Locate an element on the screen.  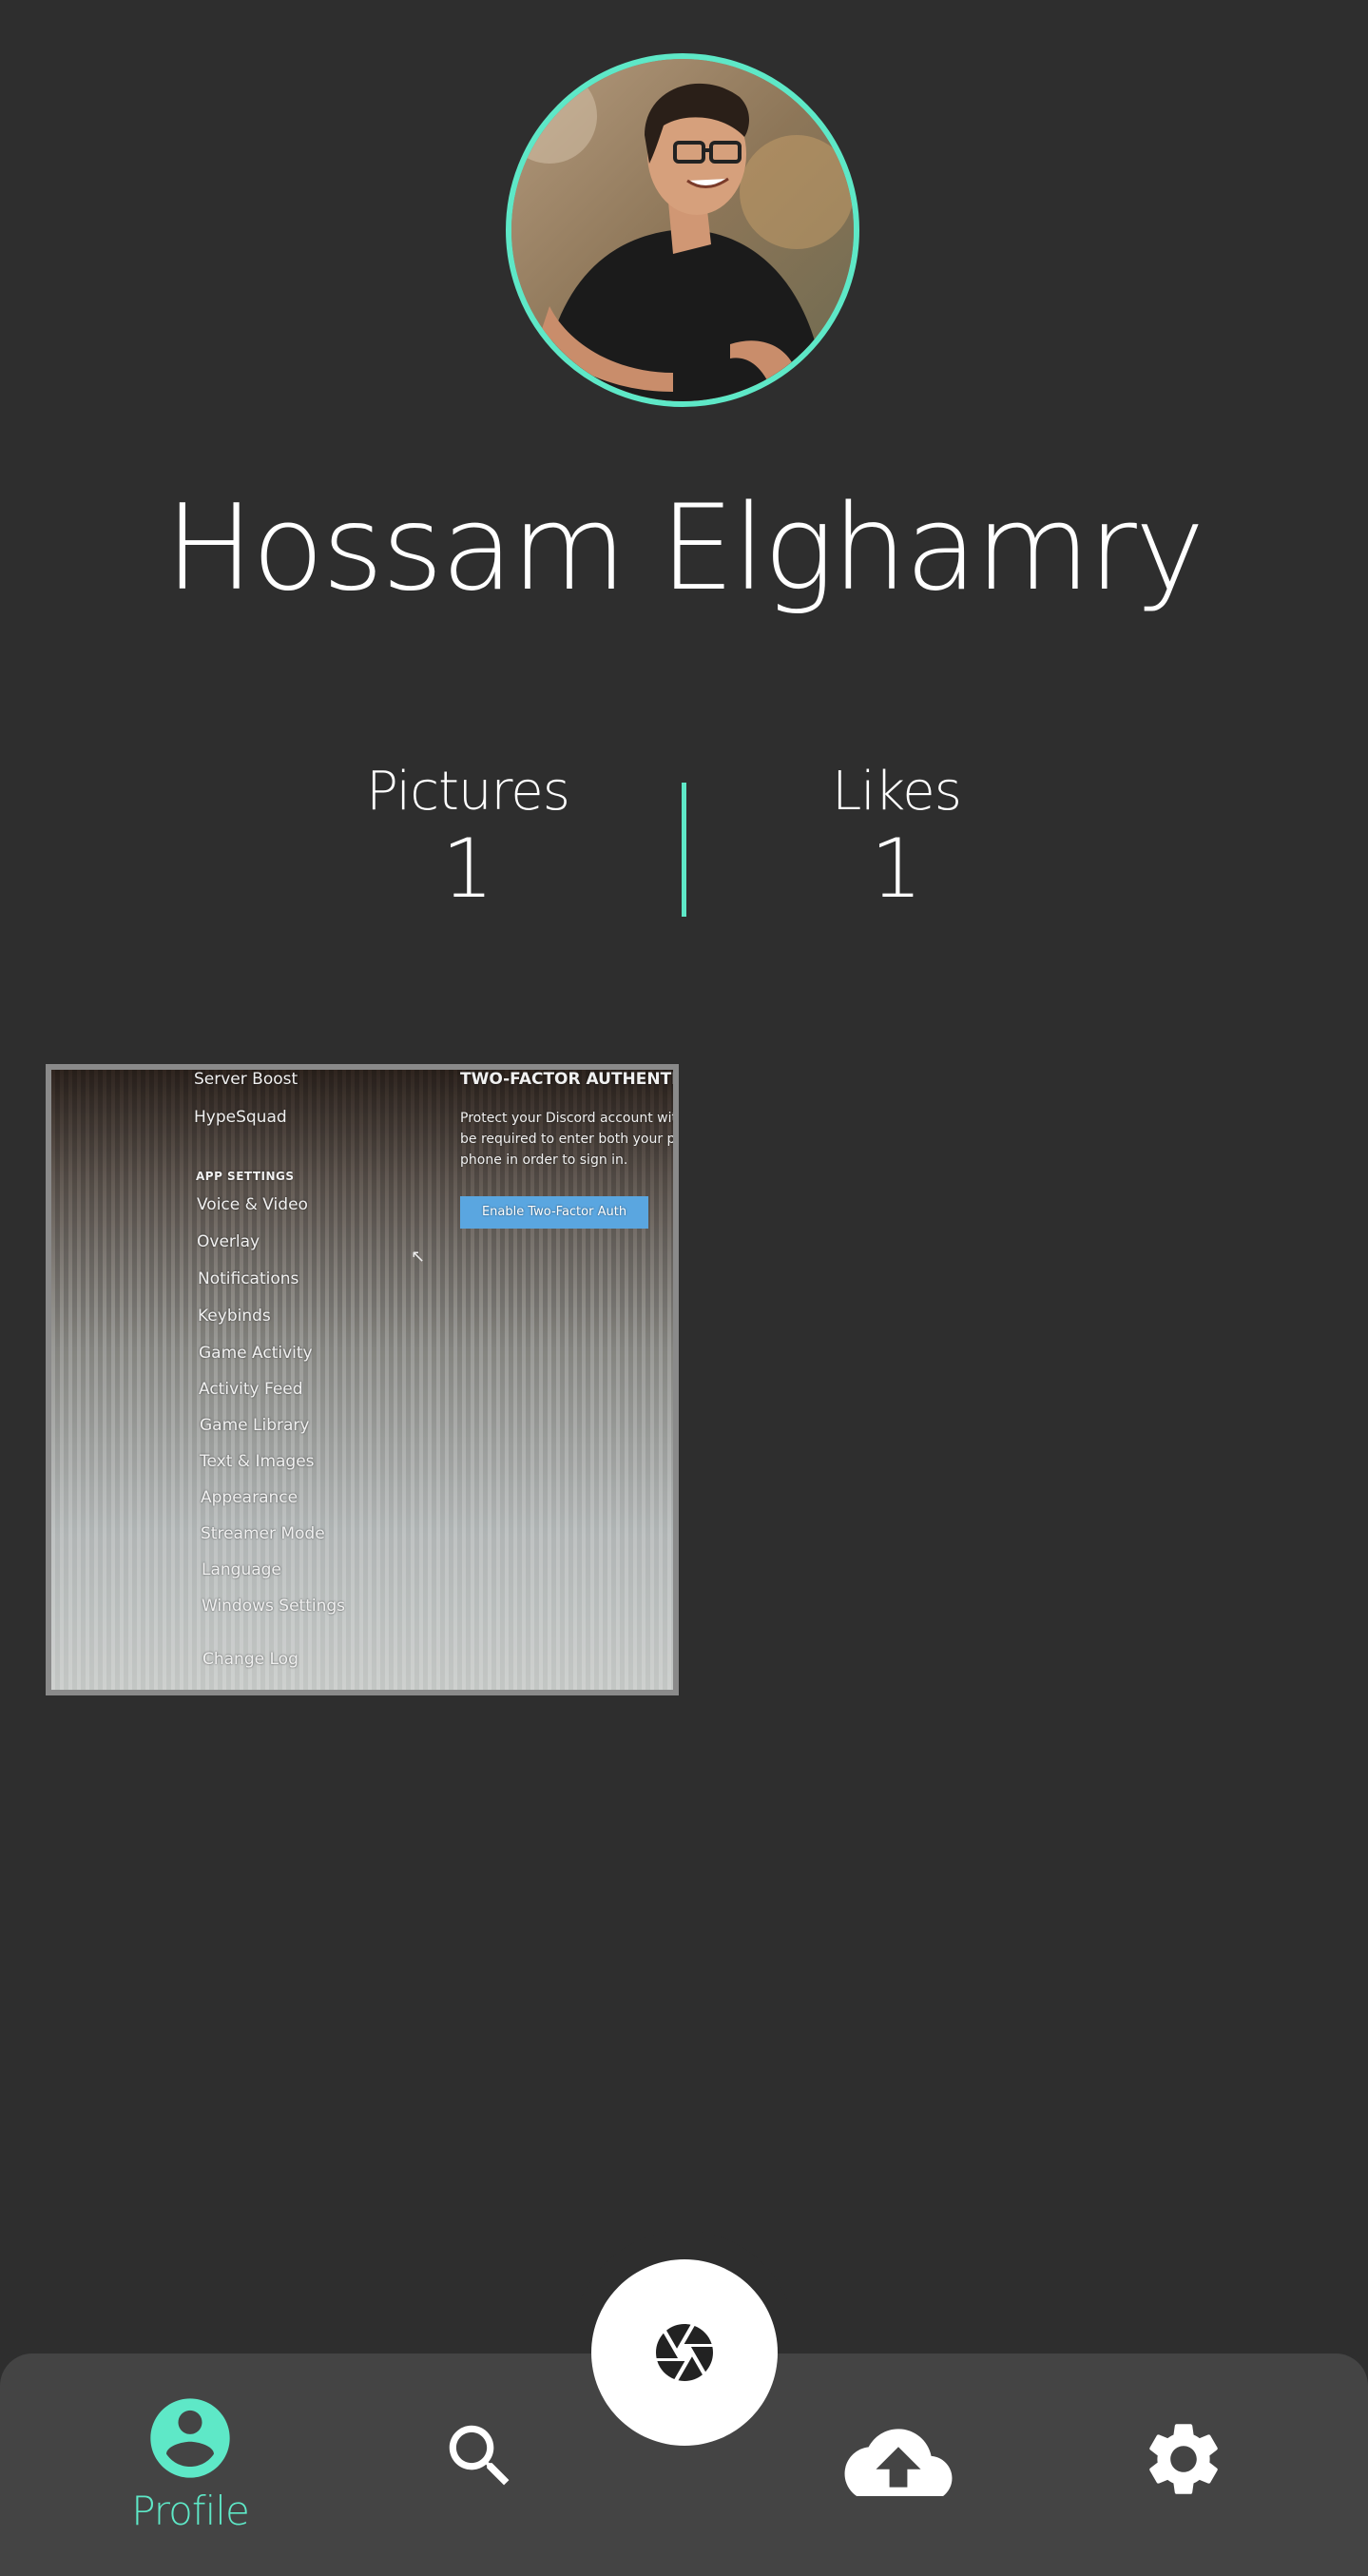
user-photo is located at coordinates (682, 230).